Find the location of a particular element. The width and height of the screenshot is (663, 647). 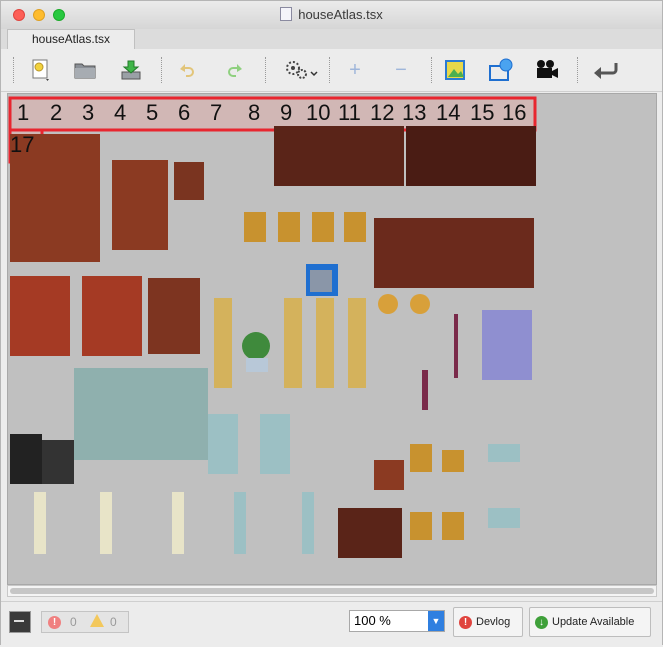

video-camera-icon is located at coordinates (547, 69).